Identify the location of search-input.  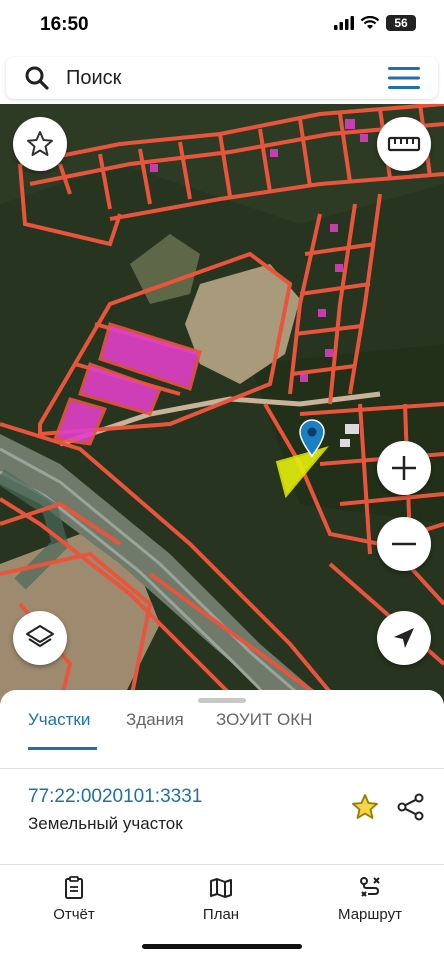
(216, 78).